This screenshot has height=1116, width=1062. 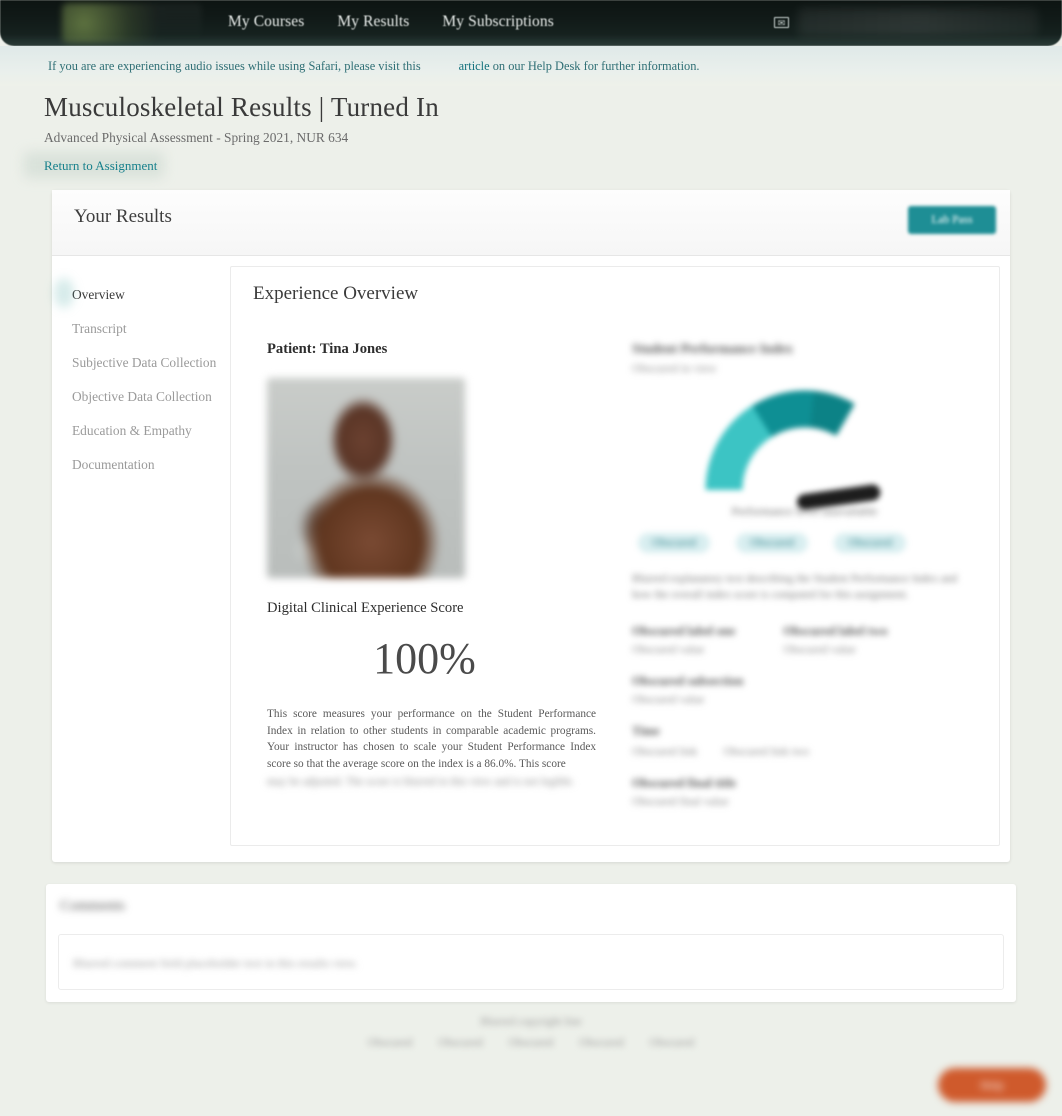 I want to click on spi-final-title: Obscured final title, so click(x=684, y=782).